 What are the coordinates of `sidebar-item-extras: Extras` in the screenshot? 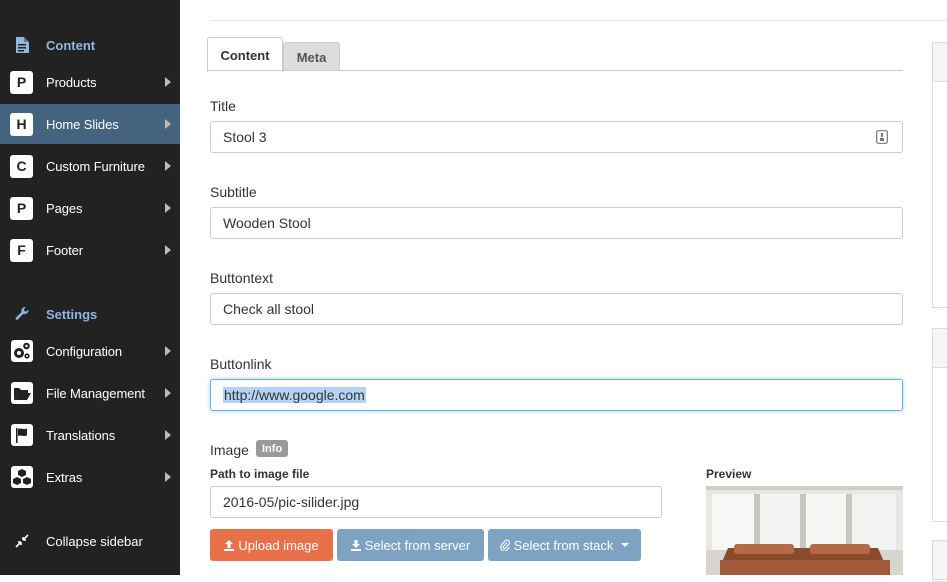 It's located at (90, 477).